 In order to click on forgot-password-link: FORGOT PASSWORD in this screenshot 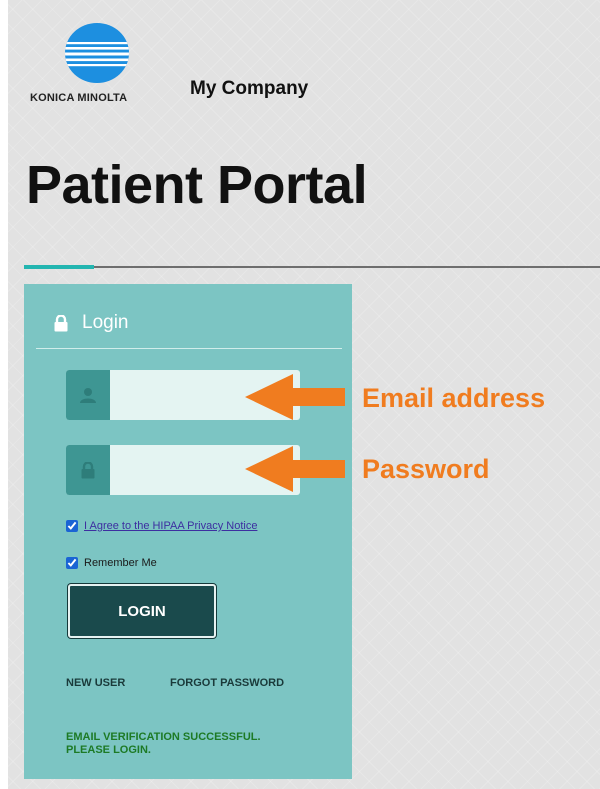, I will do `click(227, 683)`.